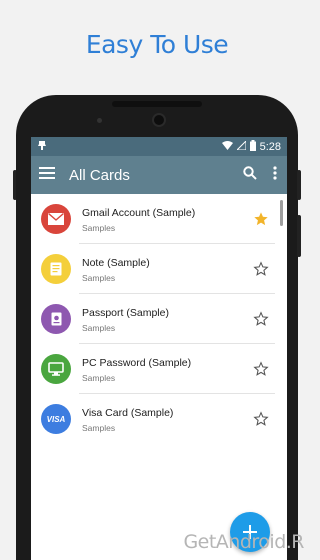 Image resolution: width=320 pixels, height=560 pixels. I want to click on list-item-passport: Passport (Sample) Samples, so click(159, 319).